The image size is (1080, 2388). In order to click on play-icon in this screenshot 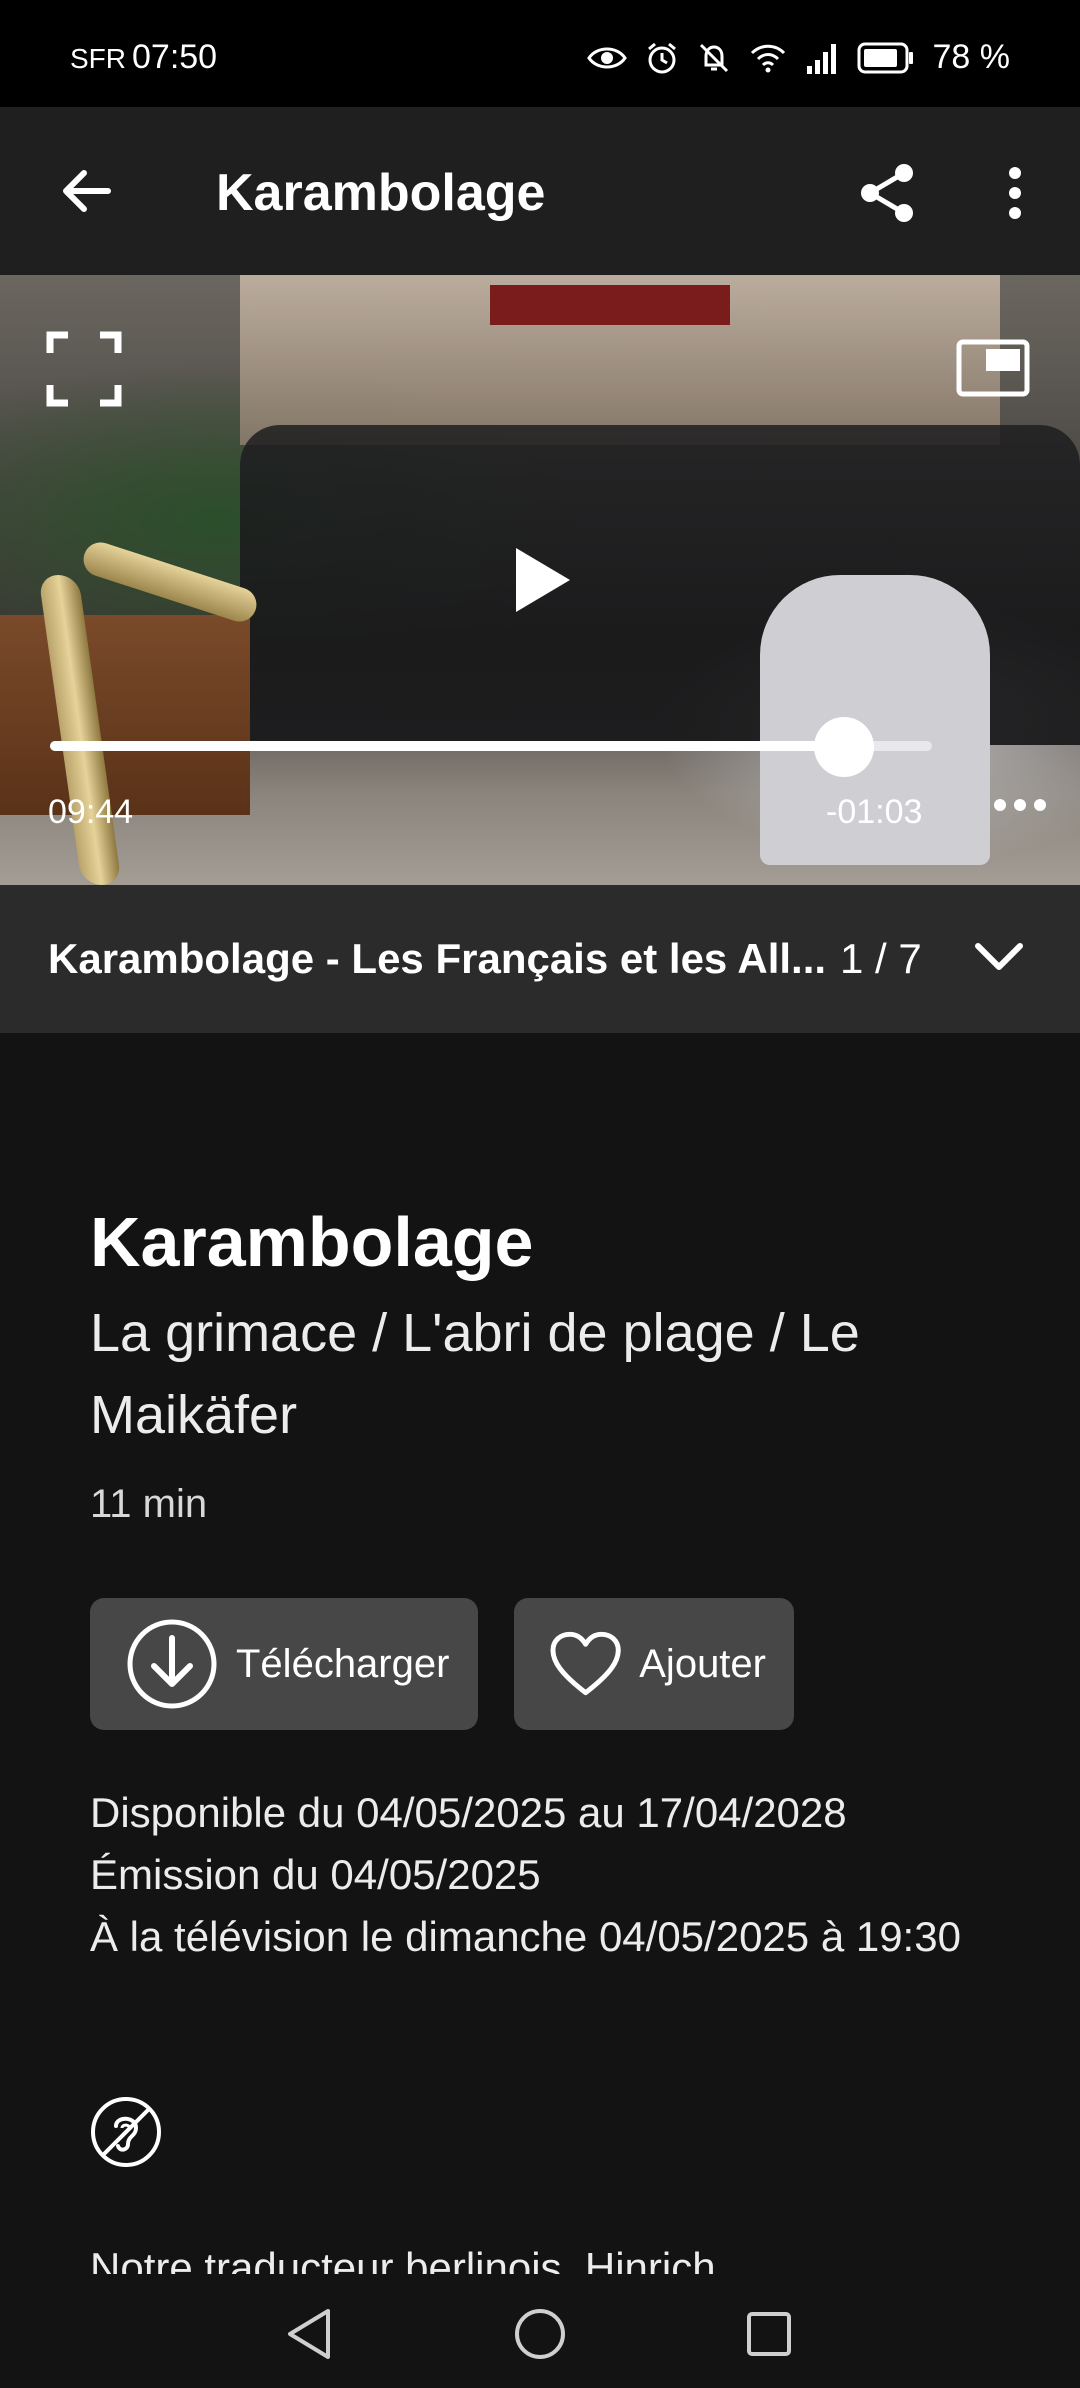, I will do `click(540, 580)`.